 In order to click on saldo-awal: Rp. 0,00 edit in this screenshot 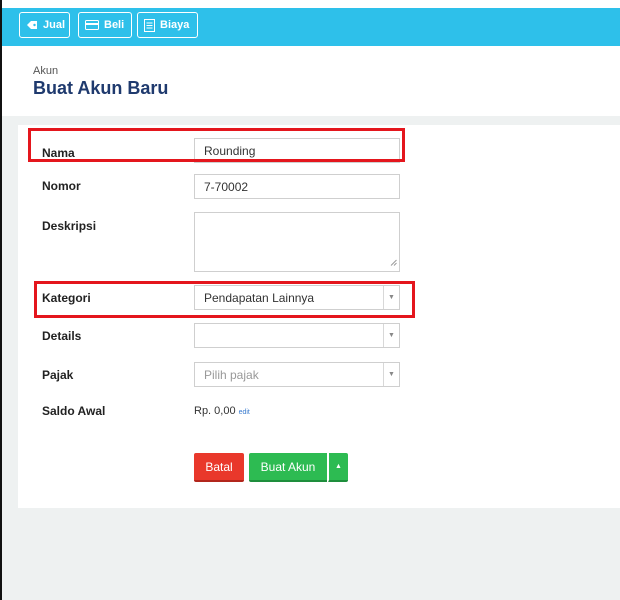, I will do `click(222, 411)`.